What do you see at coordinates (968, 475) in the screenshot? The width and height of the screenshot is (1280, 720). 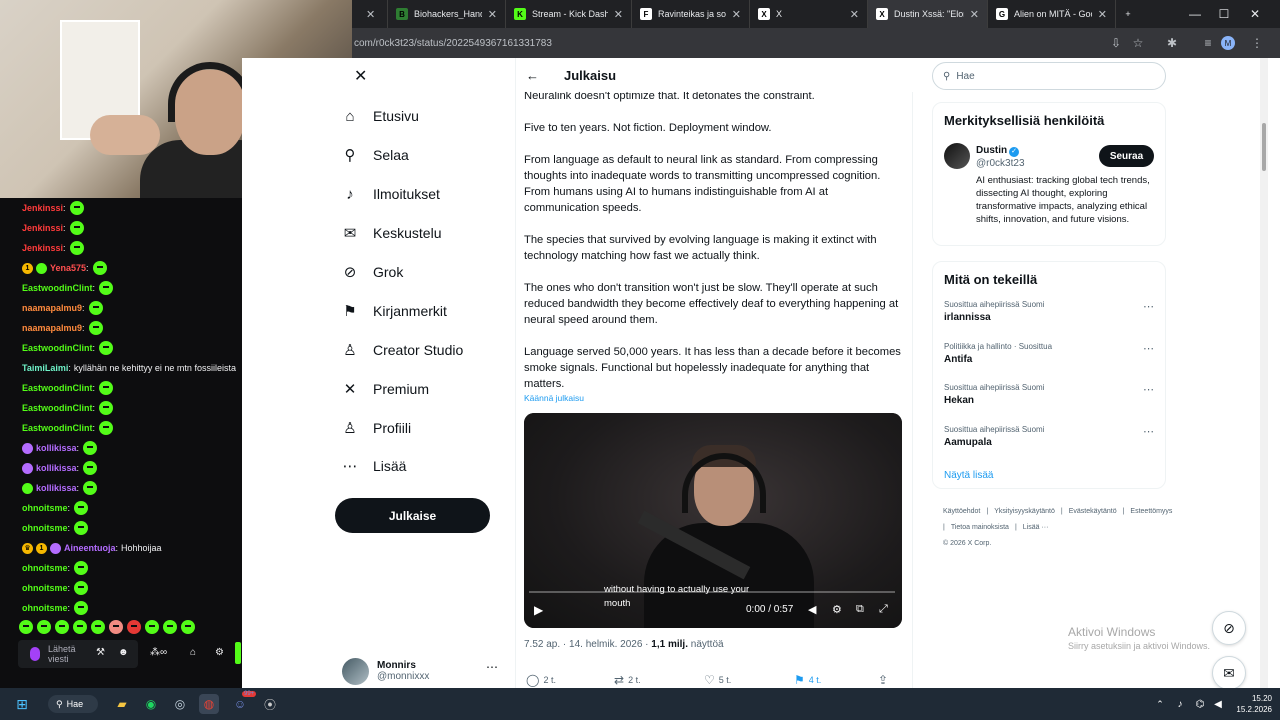 I see `show-more-link: Näytä lisää` at bounding box center [968, 475].